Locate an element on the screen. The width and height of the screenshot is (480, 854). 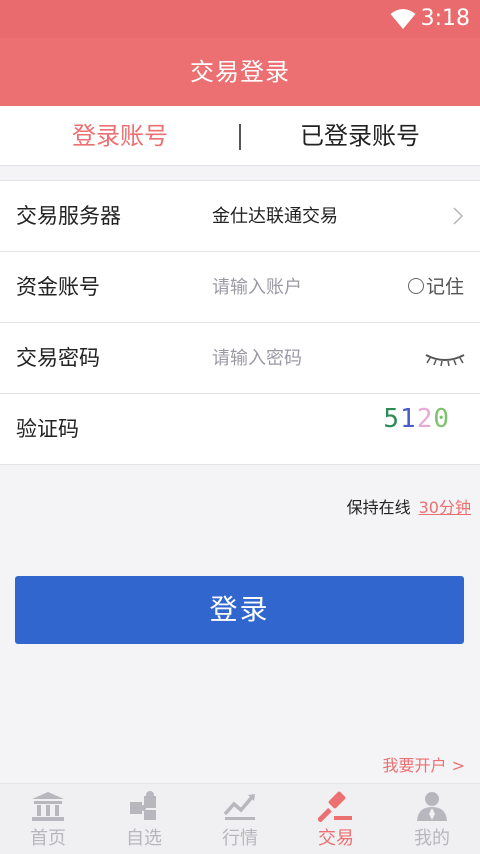
bottom-nav: 首页 自选 行情 交易 我的 is located at coordinates (240, 818).